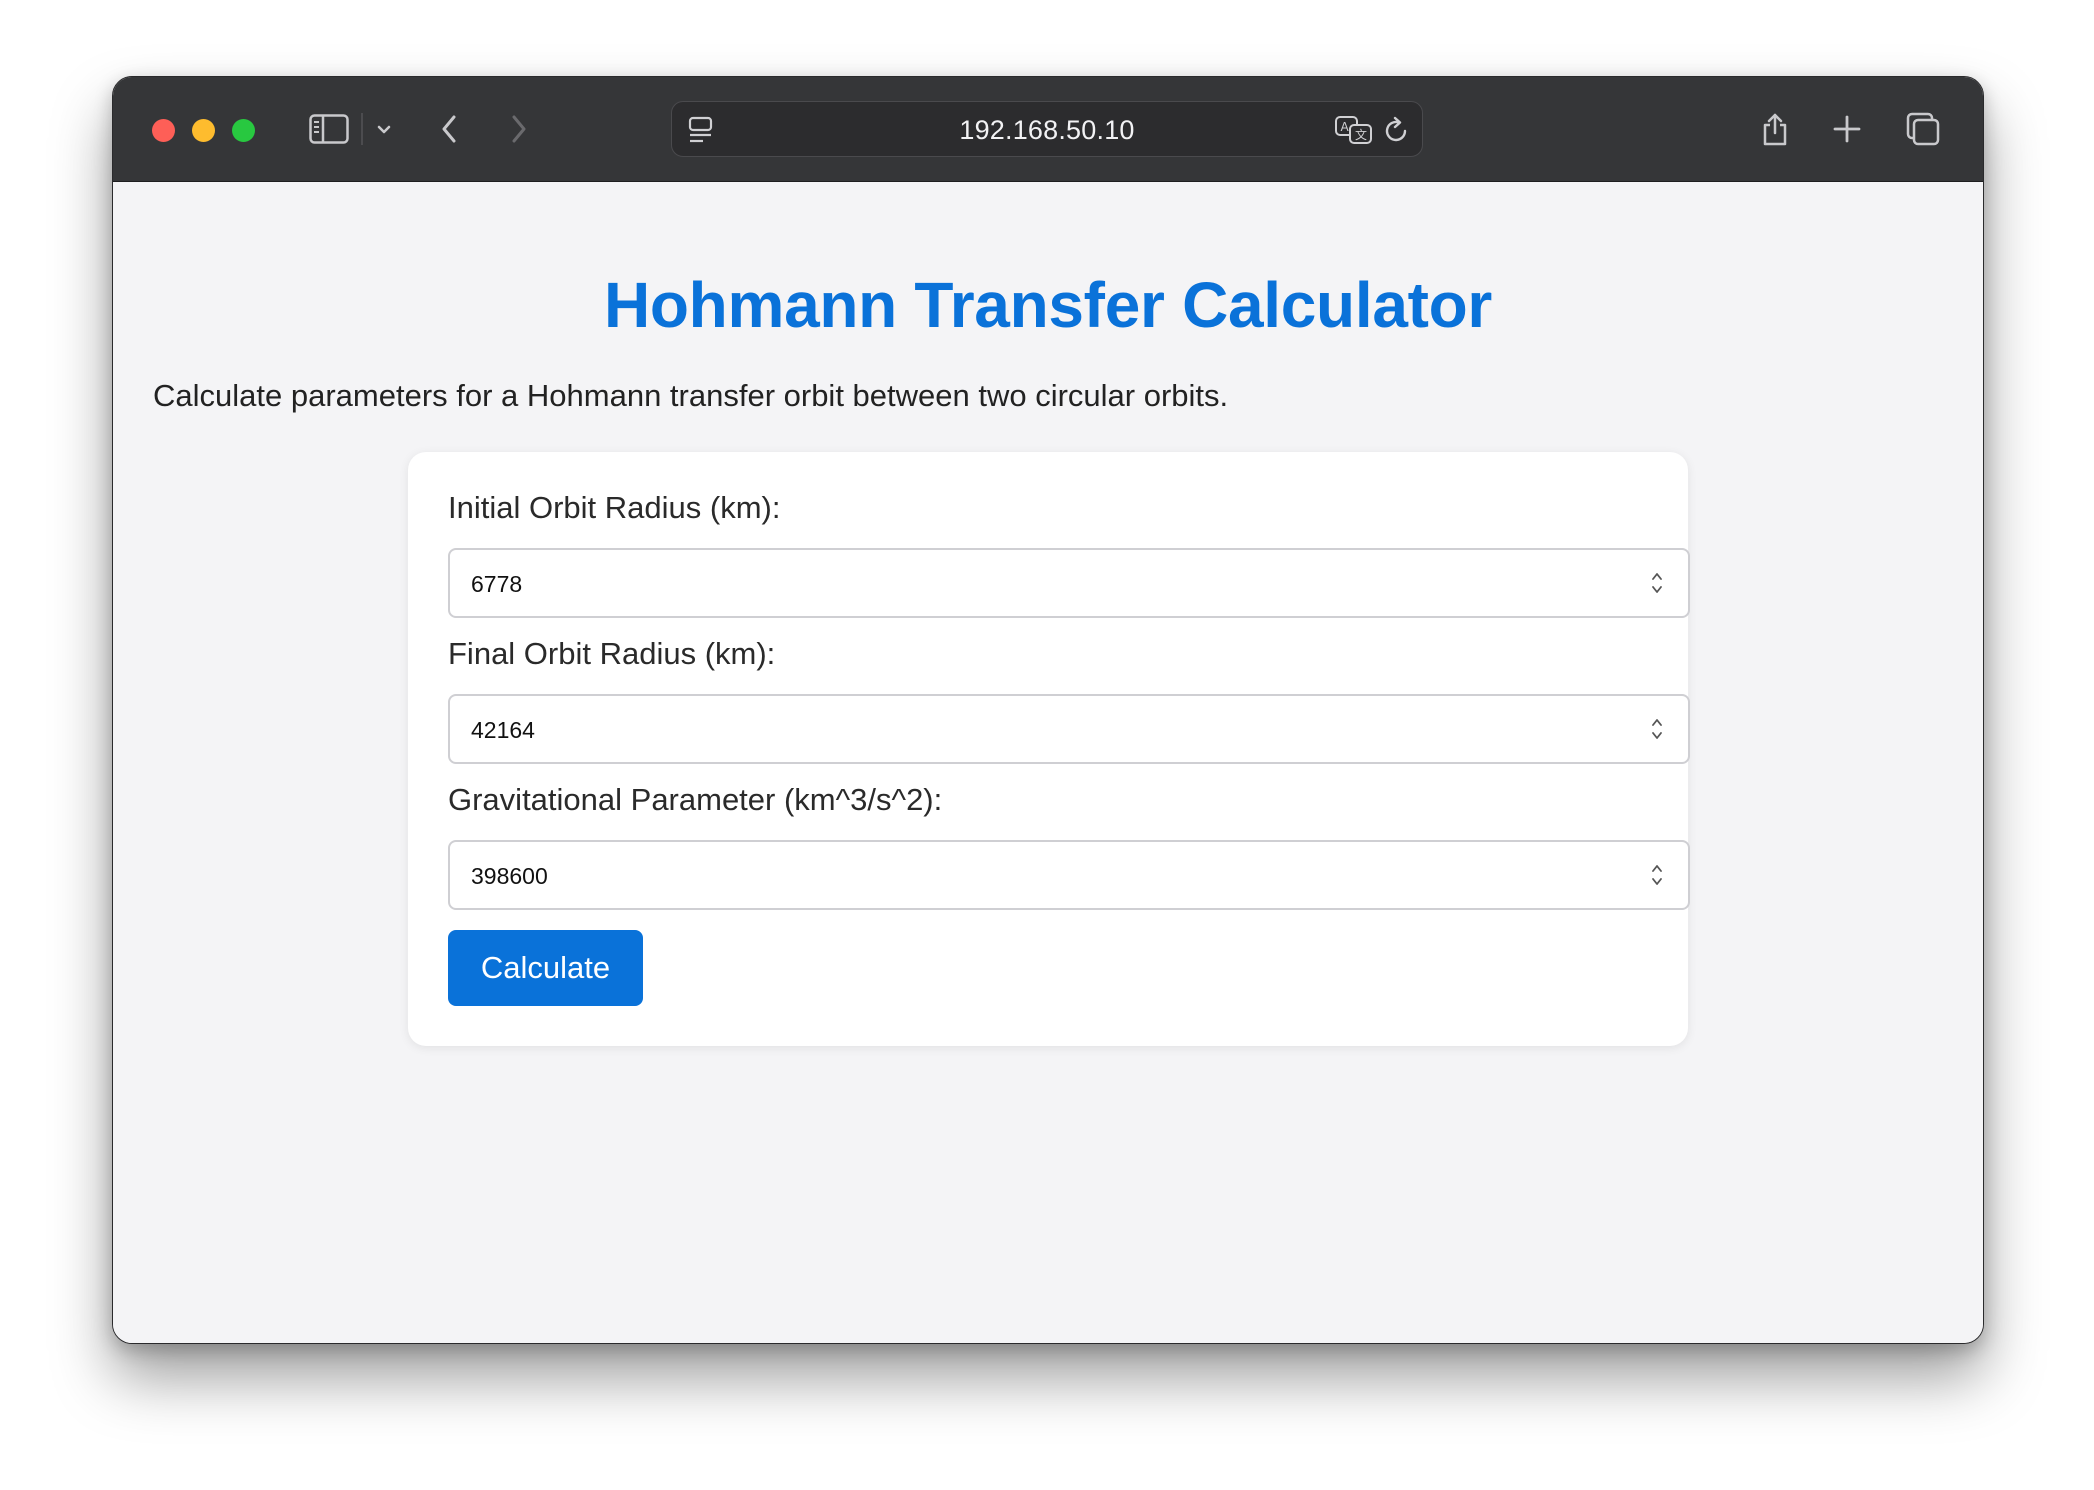 Image resolution: width=2094 pixels, height=1490 pixels. Describe the element at coordinates (1354, 130) in the screenshot. I see `translate-icon: A 文` at that location.